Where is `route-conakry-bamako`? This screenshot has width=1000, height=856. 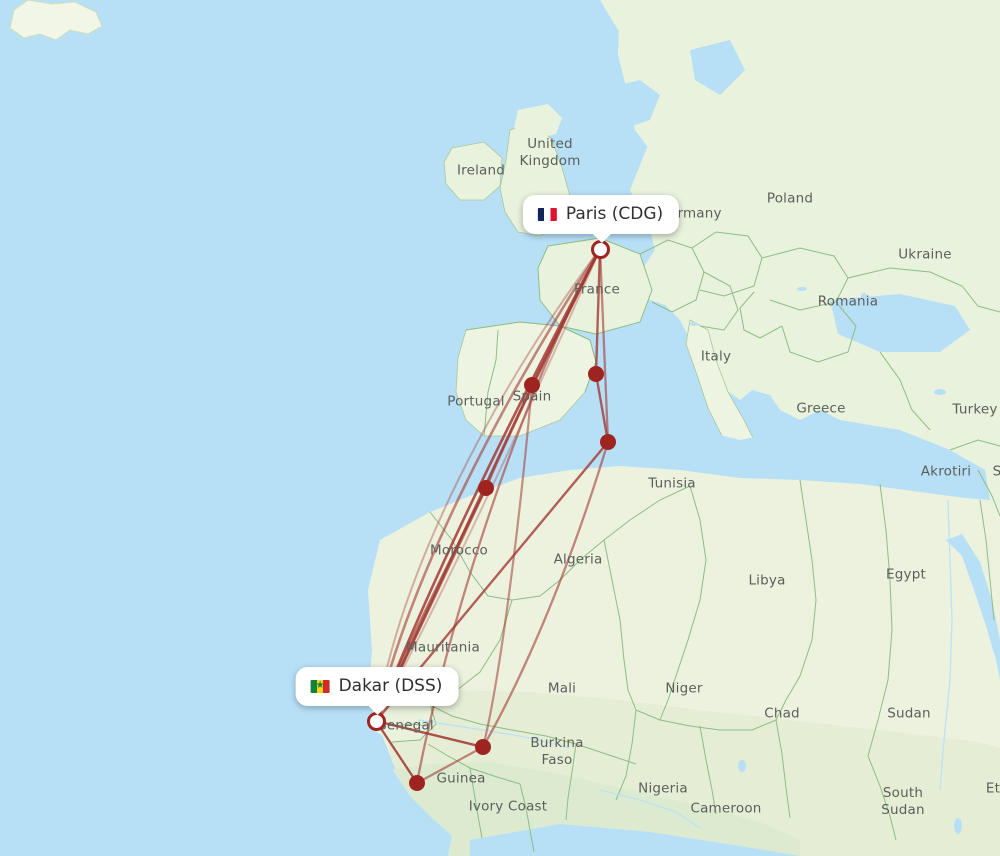 route-conakry-bamako is located at coordinates (450, 765).